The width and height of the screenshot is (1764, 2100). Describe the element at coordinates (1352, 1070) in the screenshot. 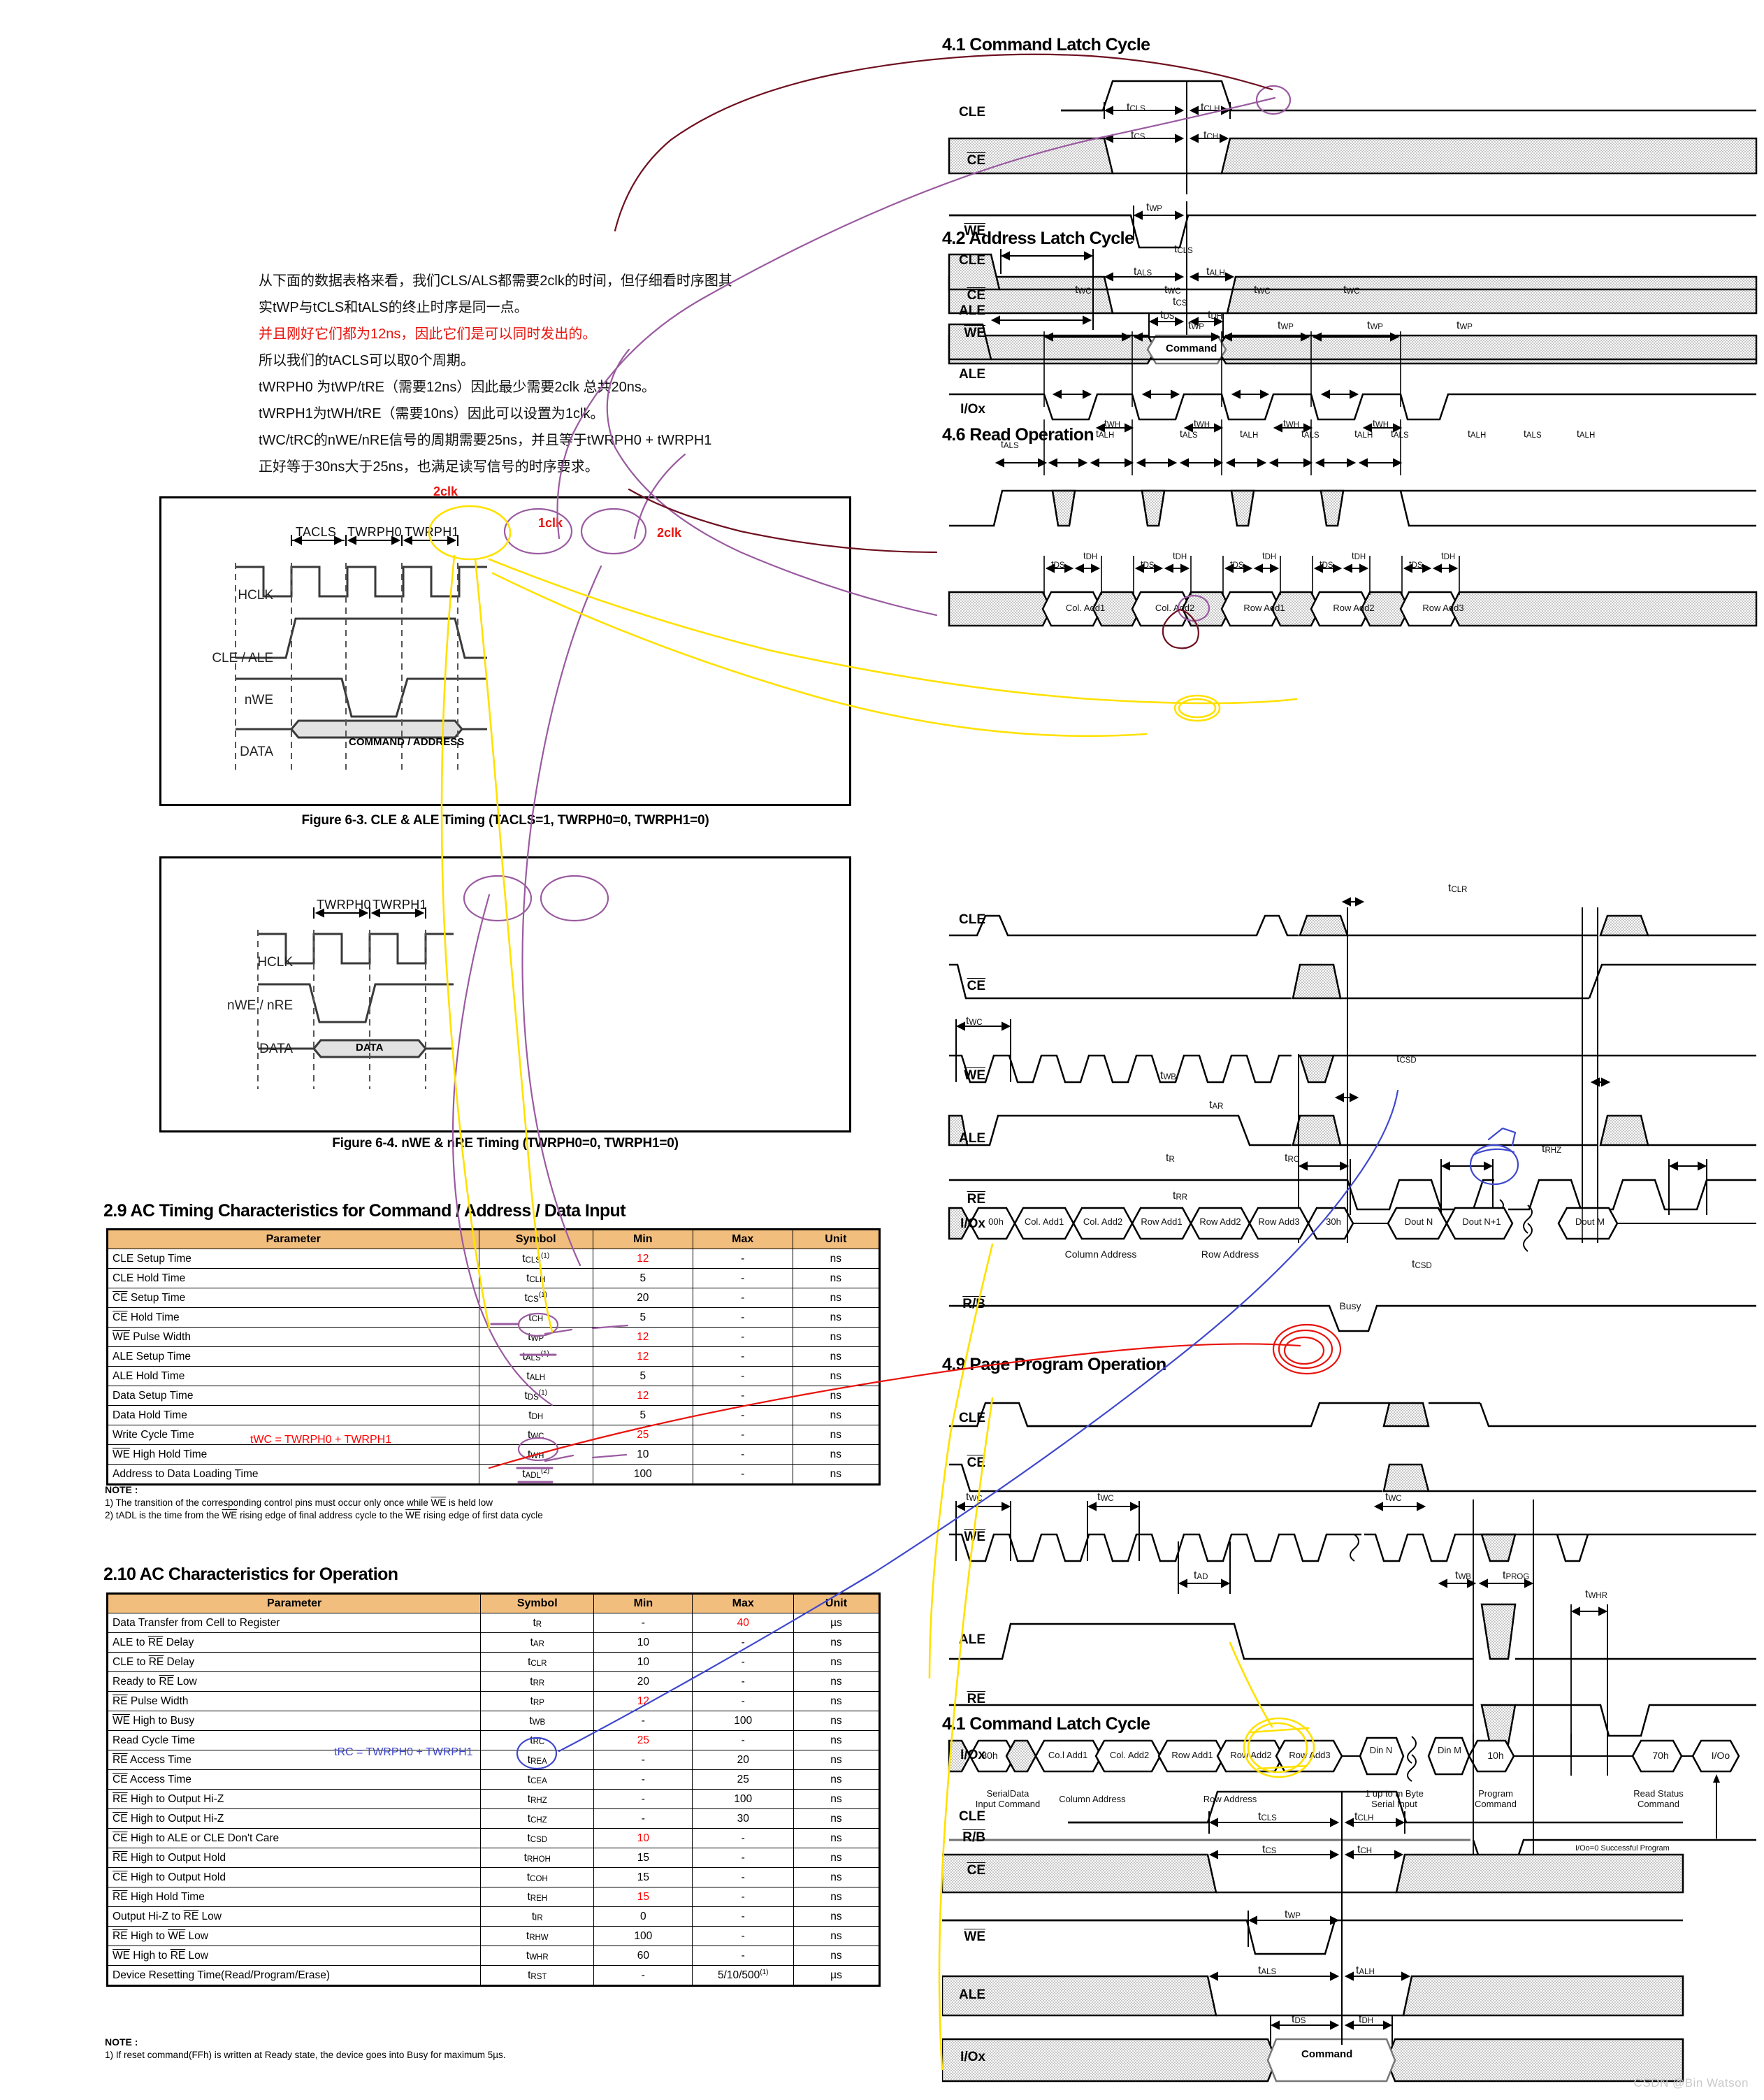

I see `read-operation-waveforms` at that location.